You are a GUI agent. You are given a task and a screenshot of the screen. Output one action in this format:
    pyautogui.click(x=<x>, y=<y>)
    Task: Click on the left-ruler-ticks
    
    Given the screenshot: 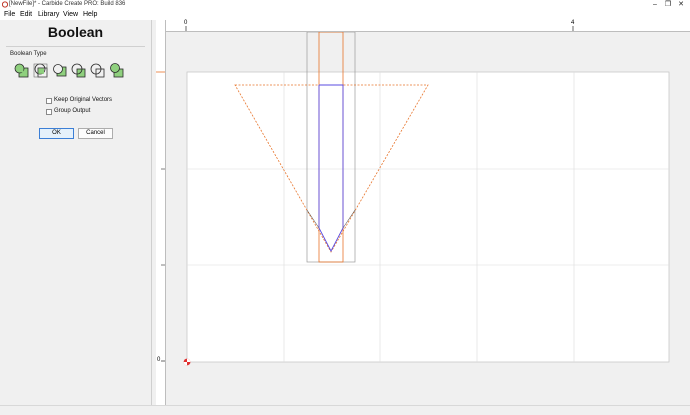 What is the action you would take?
    pyautogui.click(x=160, y=216)
    